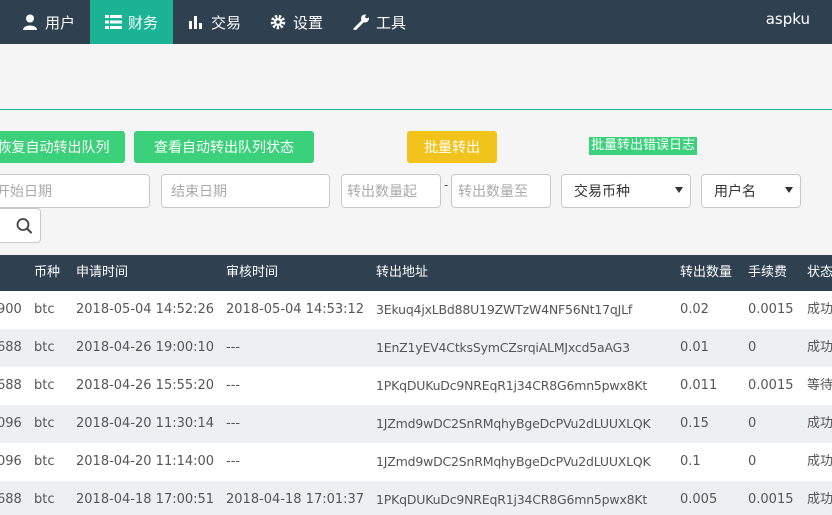 This screenshot has width=832, height=515. Describe the element at coordinates (694, 347) in the screenshot. I see `cell-amount: 0.01` at that location.